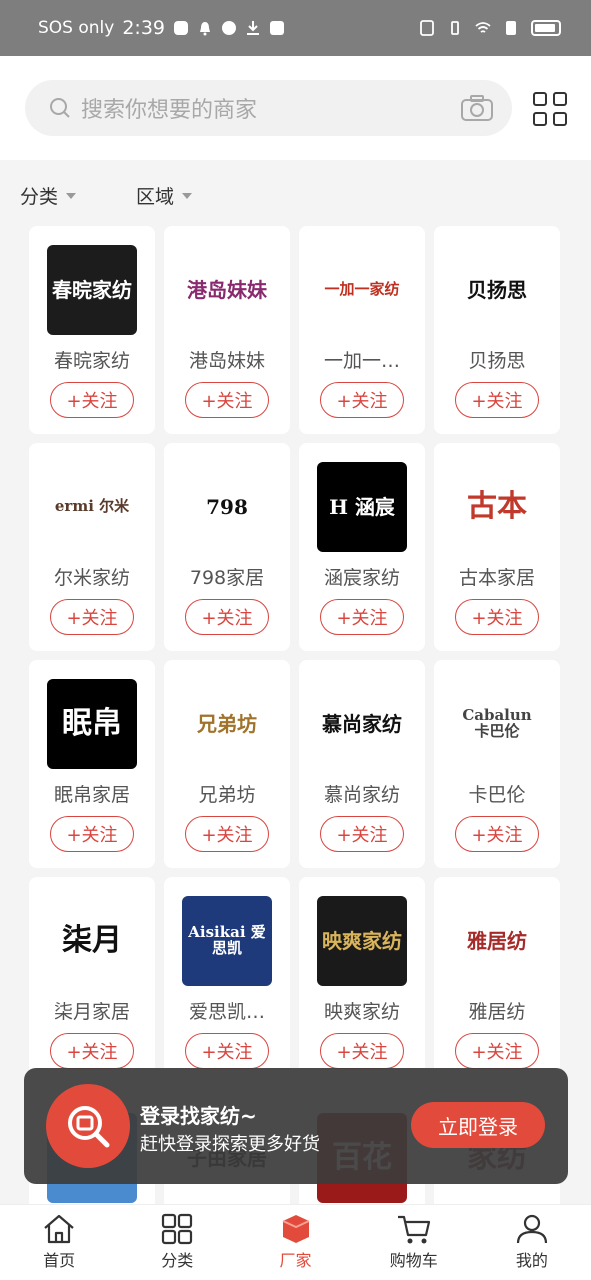 Image resolution: width=591 pixels, height=1280 pixels. What do you see at coordinates (497, 1012) in the screenshot?
I see `shop-name: 雅居纺` at bounding box center [497, 1012].